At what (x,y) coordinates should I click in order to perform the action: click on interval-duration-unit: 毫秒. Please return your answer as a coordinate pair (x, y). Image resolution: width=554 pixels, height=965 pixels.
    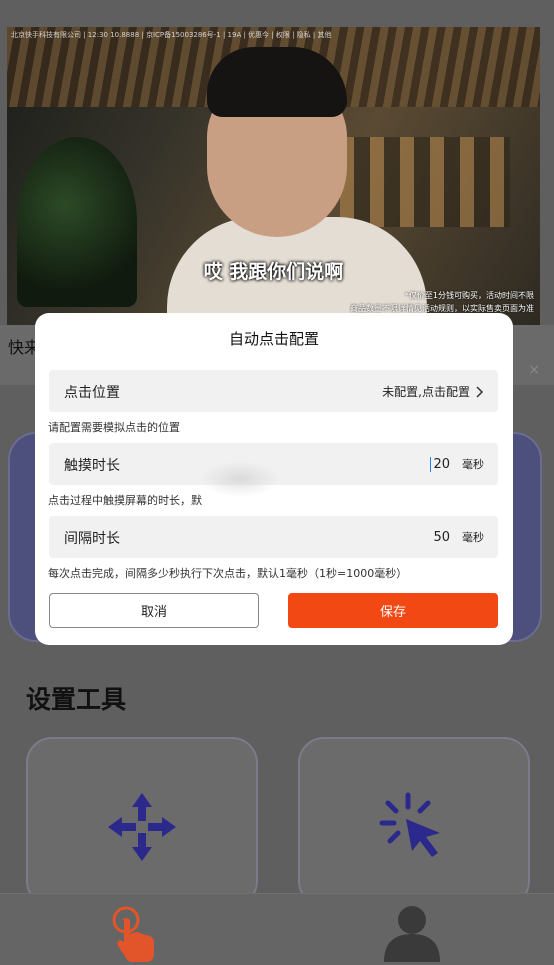
    Looking at the image, I should click on (473, 537).